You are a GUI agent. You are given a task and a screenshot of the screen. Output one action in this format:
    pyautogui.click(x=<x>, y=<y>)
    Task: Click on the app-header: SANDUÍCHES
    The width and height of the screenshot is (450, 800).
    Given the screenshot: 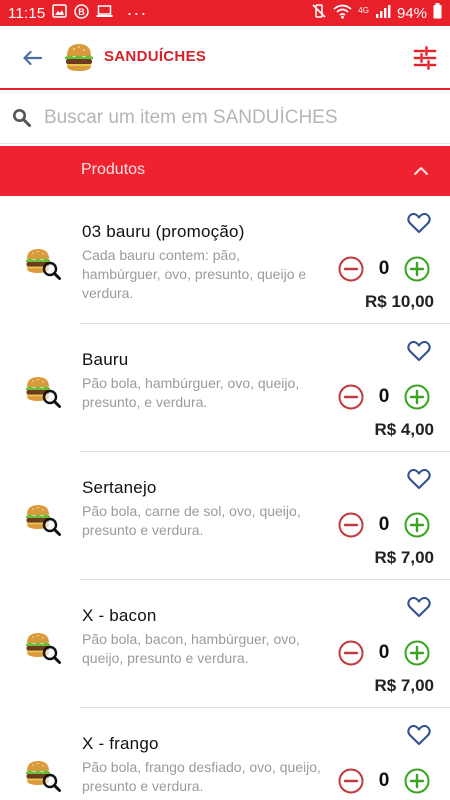 What is the action you would take?
    pyautogui.click(x=225, y=58)
    